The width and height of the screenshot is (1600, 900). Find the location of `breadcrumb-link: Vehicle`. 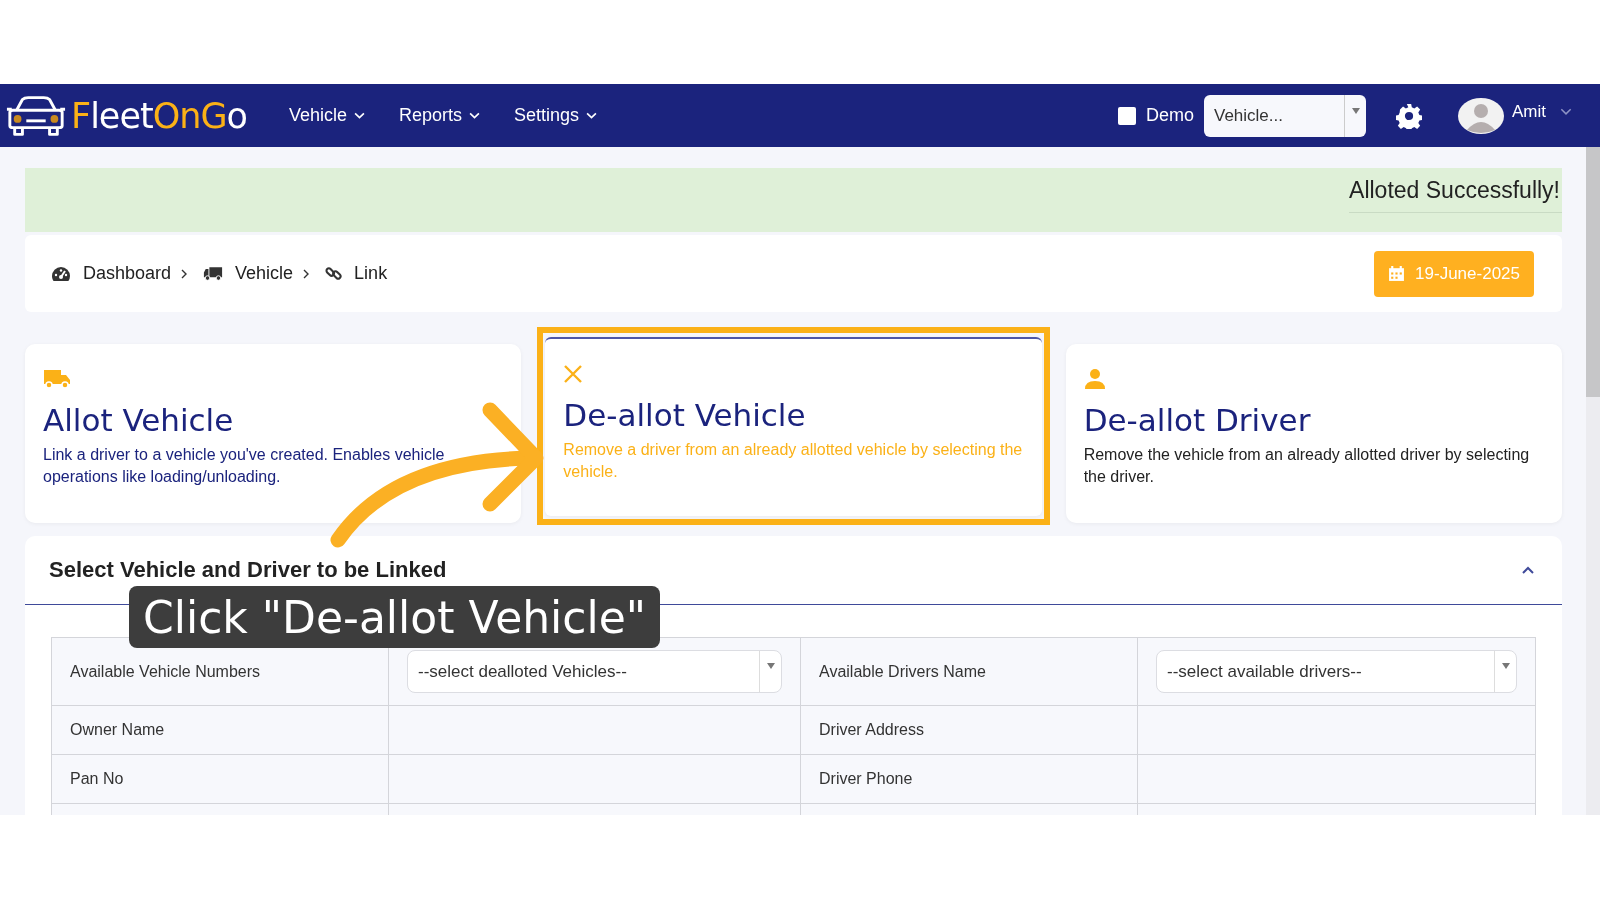

breadcrumb-link: Vehicle is located at coordinates (264, 273).